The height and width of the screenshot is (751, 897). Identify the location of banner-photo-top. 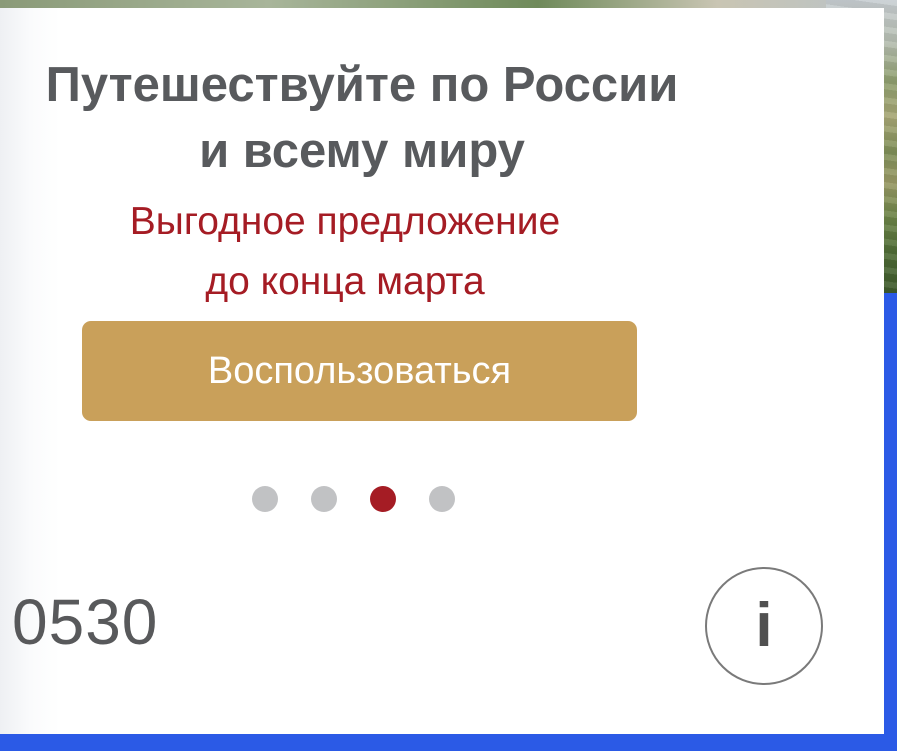
(448, 4).